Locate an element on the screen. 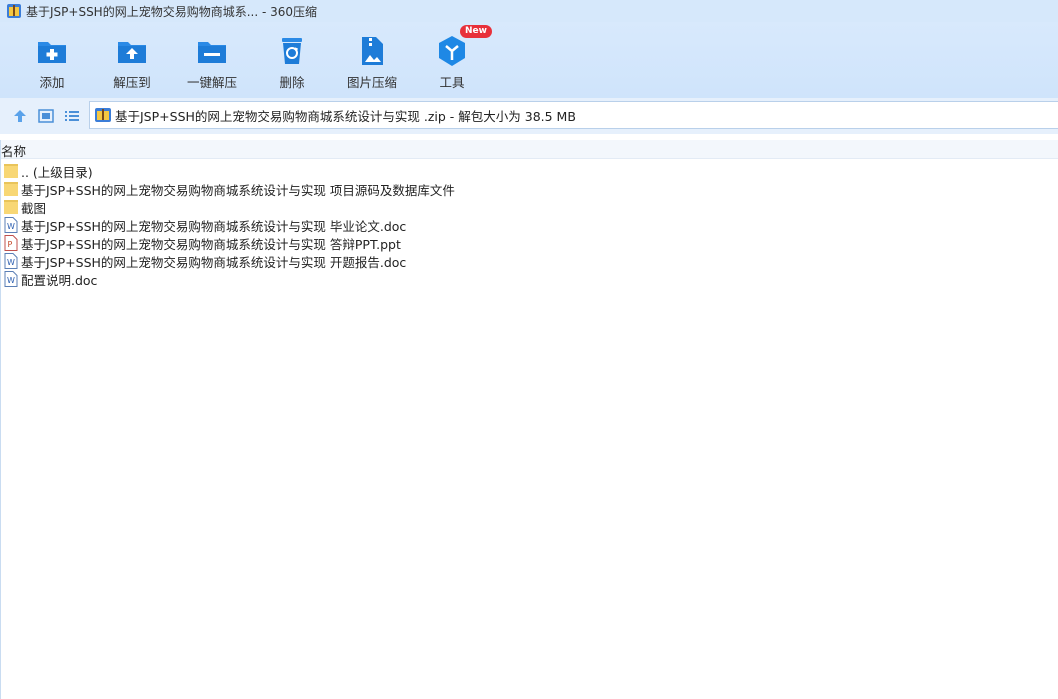 This screenshot has height=699, width=1058. list-view-icon is located at coordinates (72, 116).